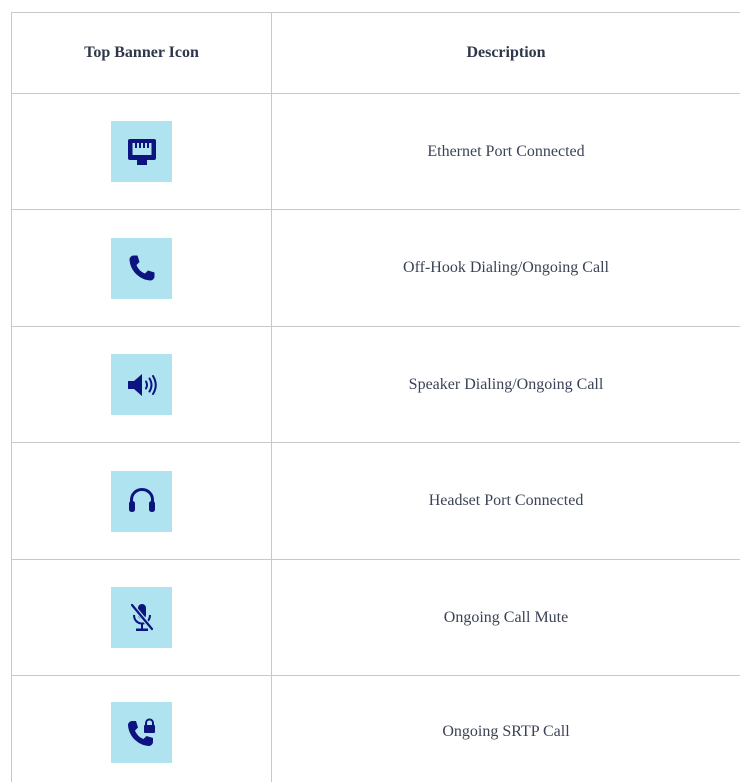 This screenshot has height=783, width=741. I want to click on header-cell-icon: Top Banner Icon, so click(141, 53).